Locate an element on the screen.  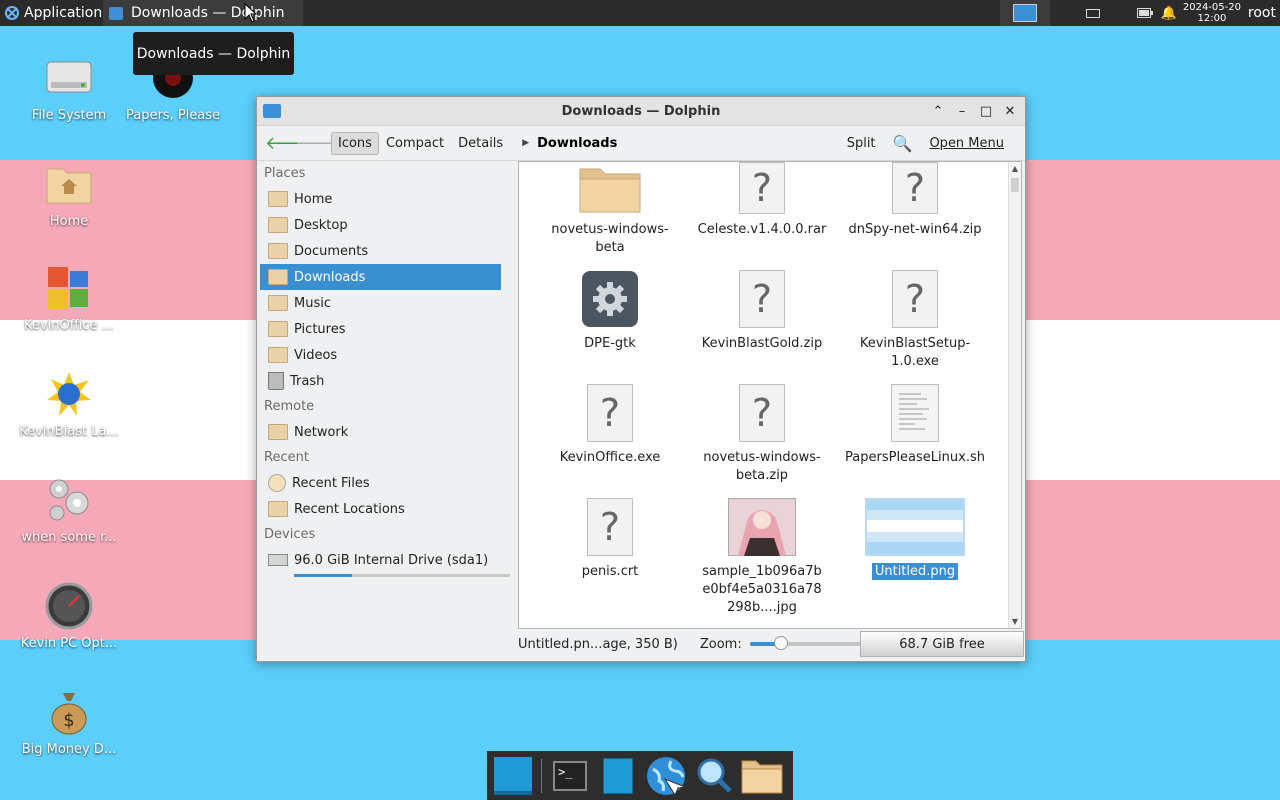
zoom-slider-handle is located at coordinates (780, 643).